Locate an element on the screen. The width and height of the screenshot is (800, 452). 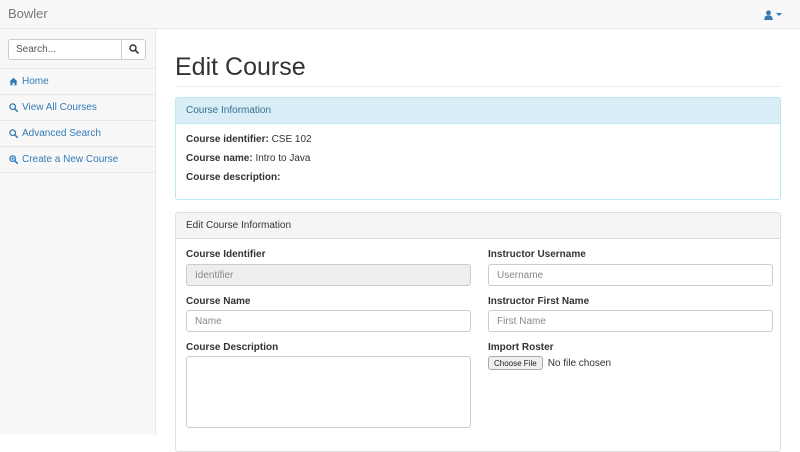
course-name-input is located at coordinates (328, 321).